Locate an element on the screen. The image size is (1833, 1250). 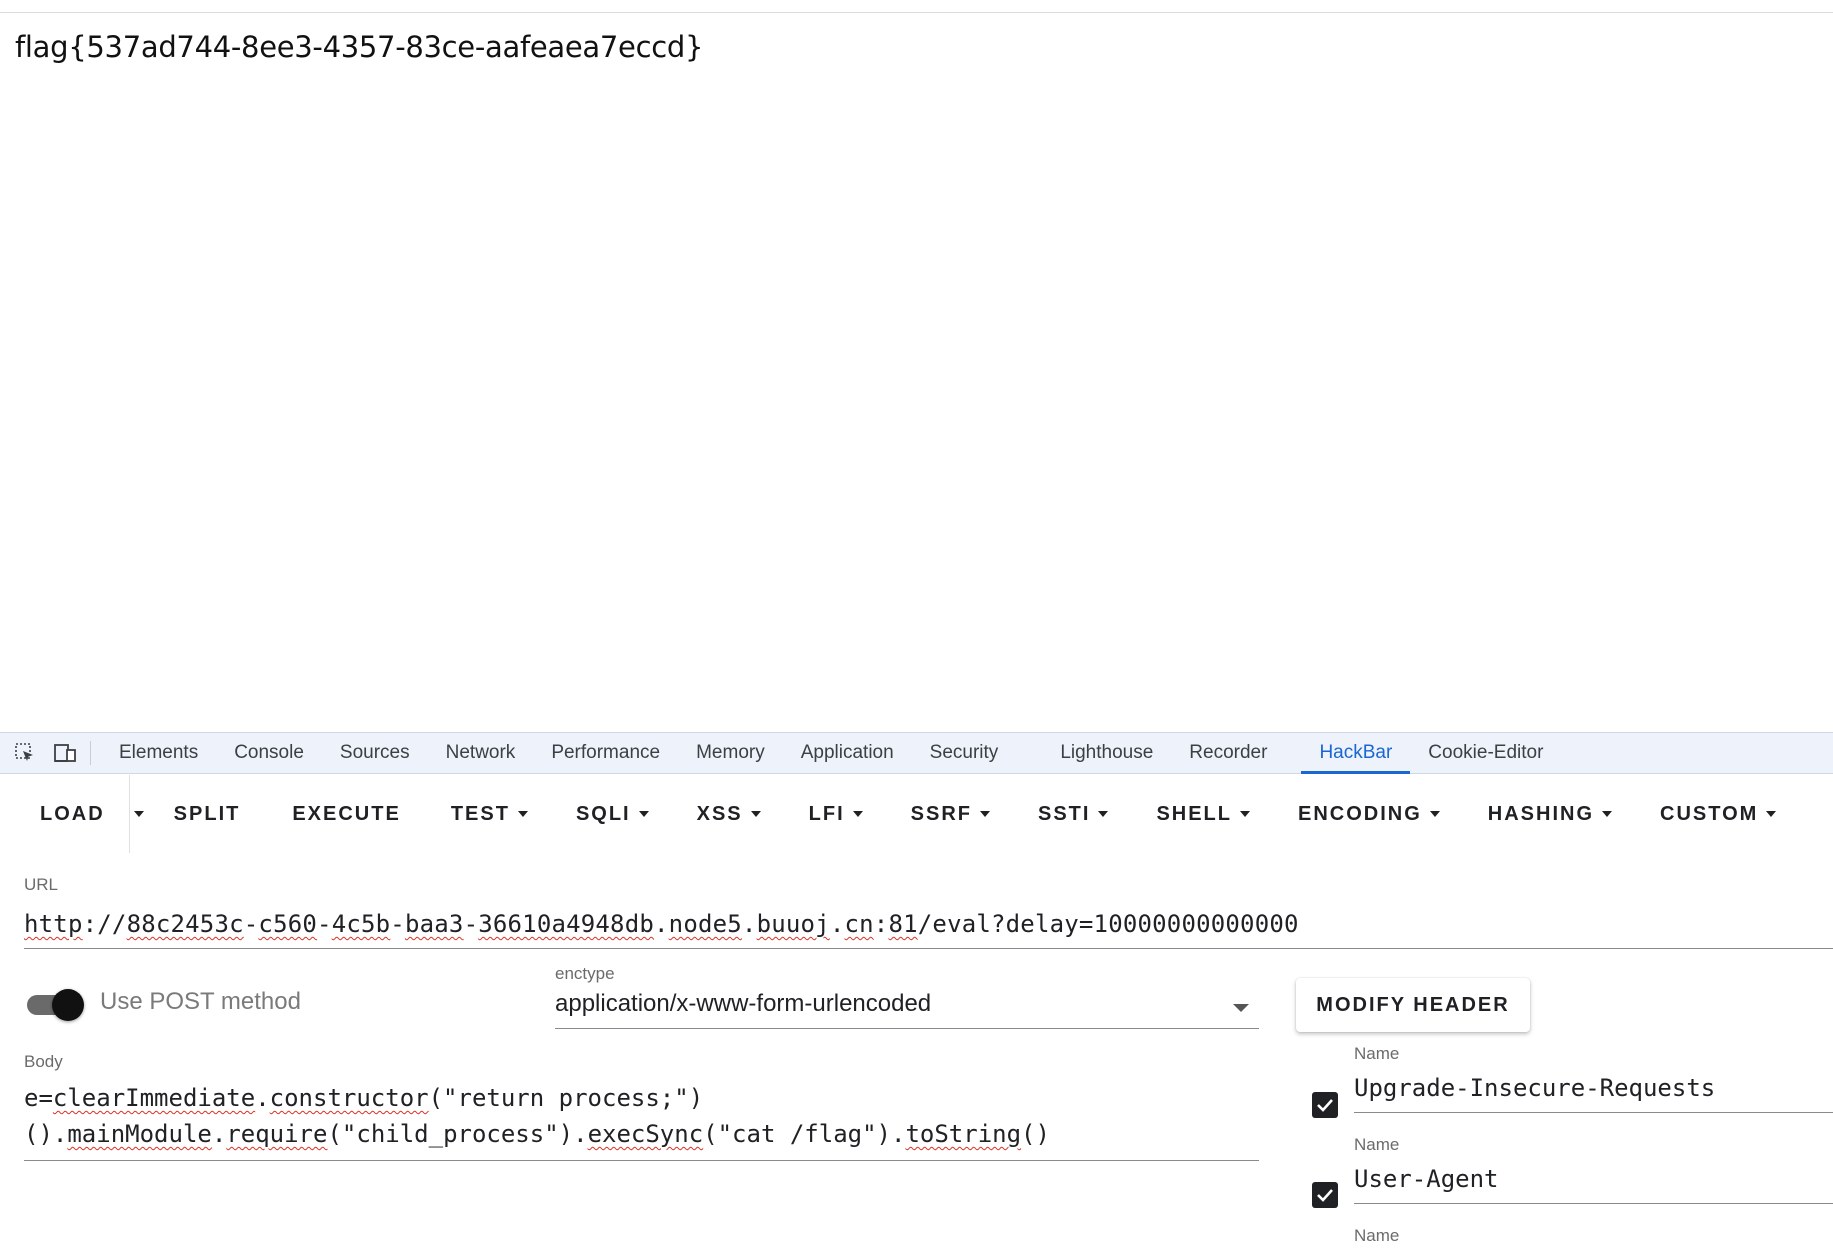
body-token: constructor is located at coordinates (349, 1098).